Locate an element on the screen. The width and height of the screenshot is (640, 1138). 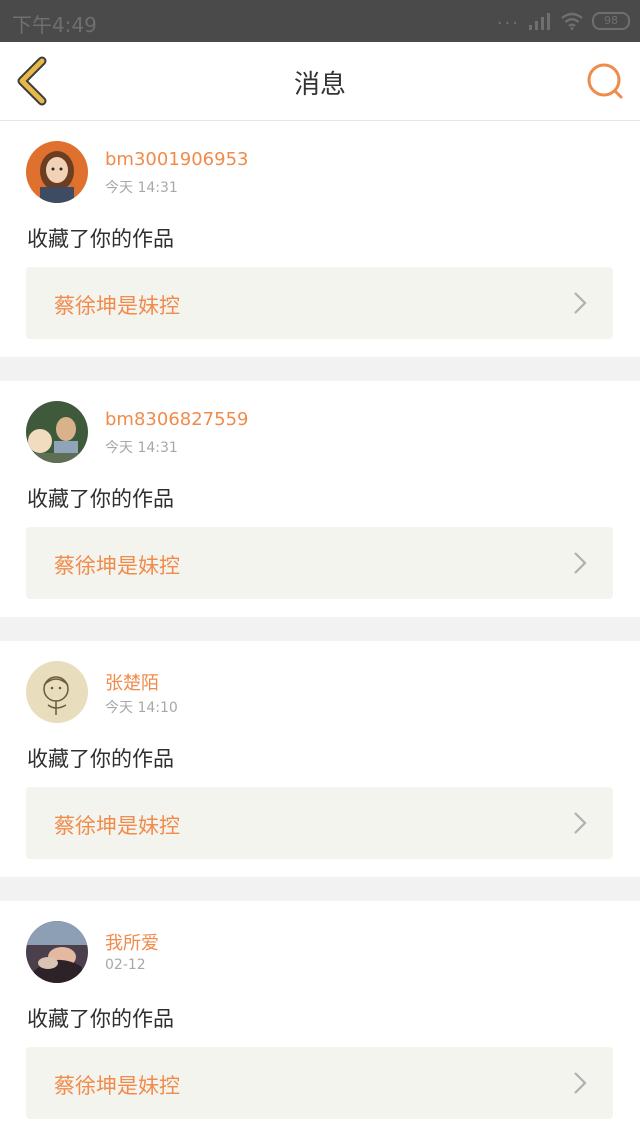
username-link: bm3001906953 is located at coordinates (176, 159).